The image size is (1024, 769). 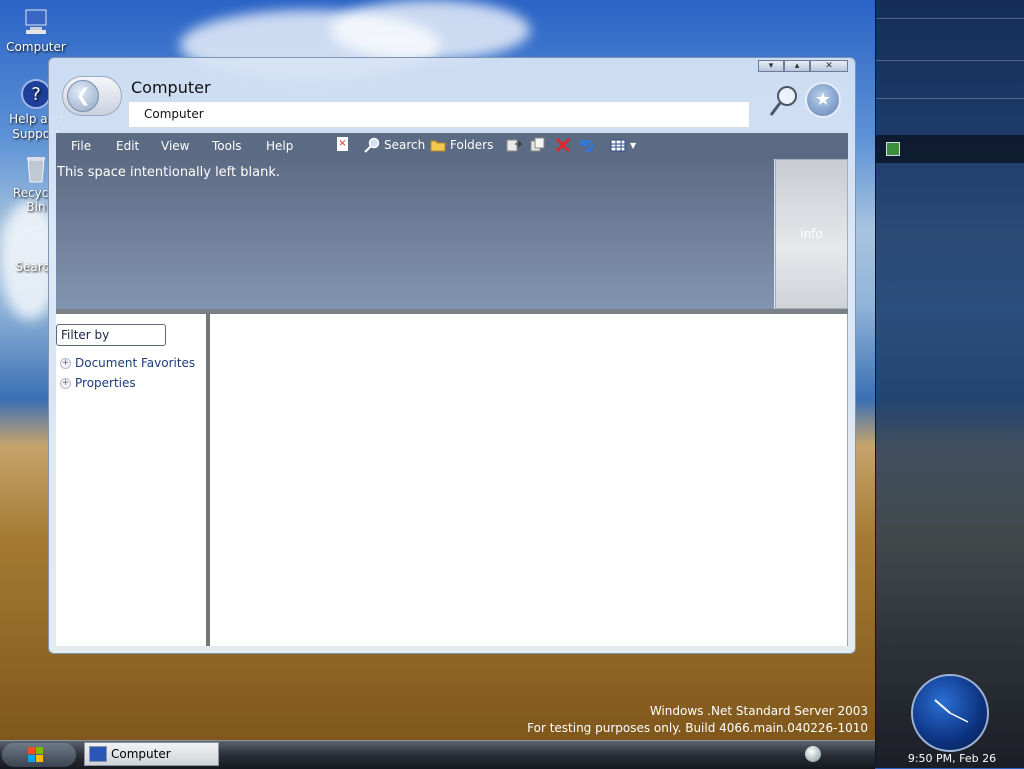 What do you see at coordinates (415, 234) in the screenshot?
I see `preview-area` at bounding box center [415, 234].